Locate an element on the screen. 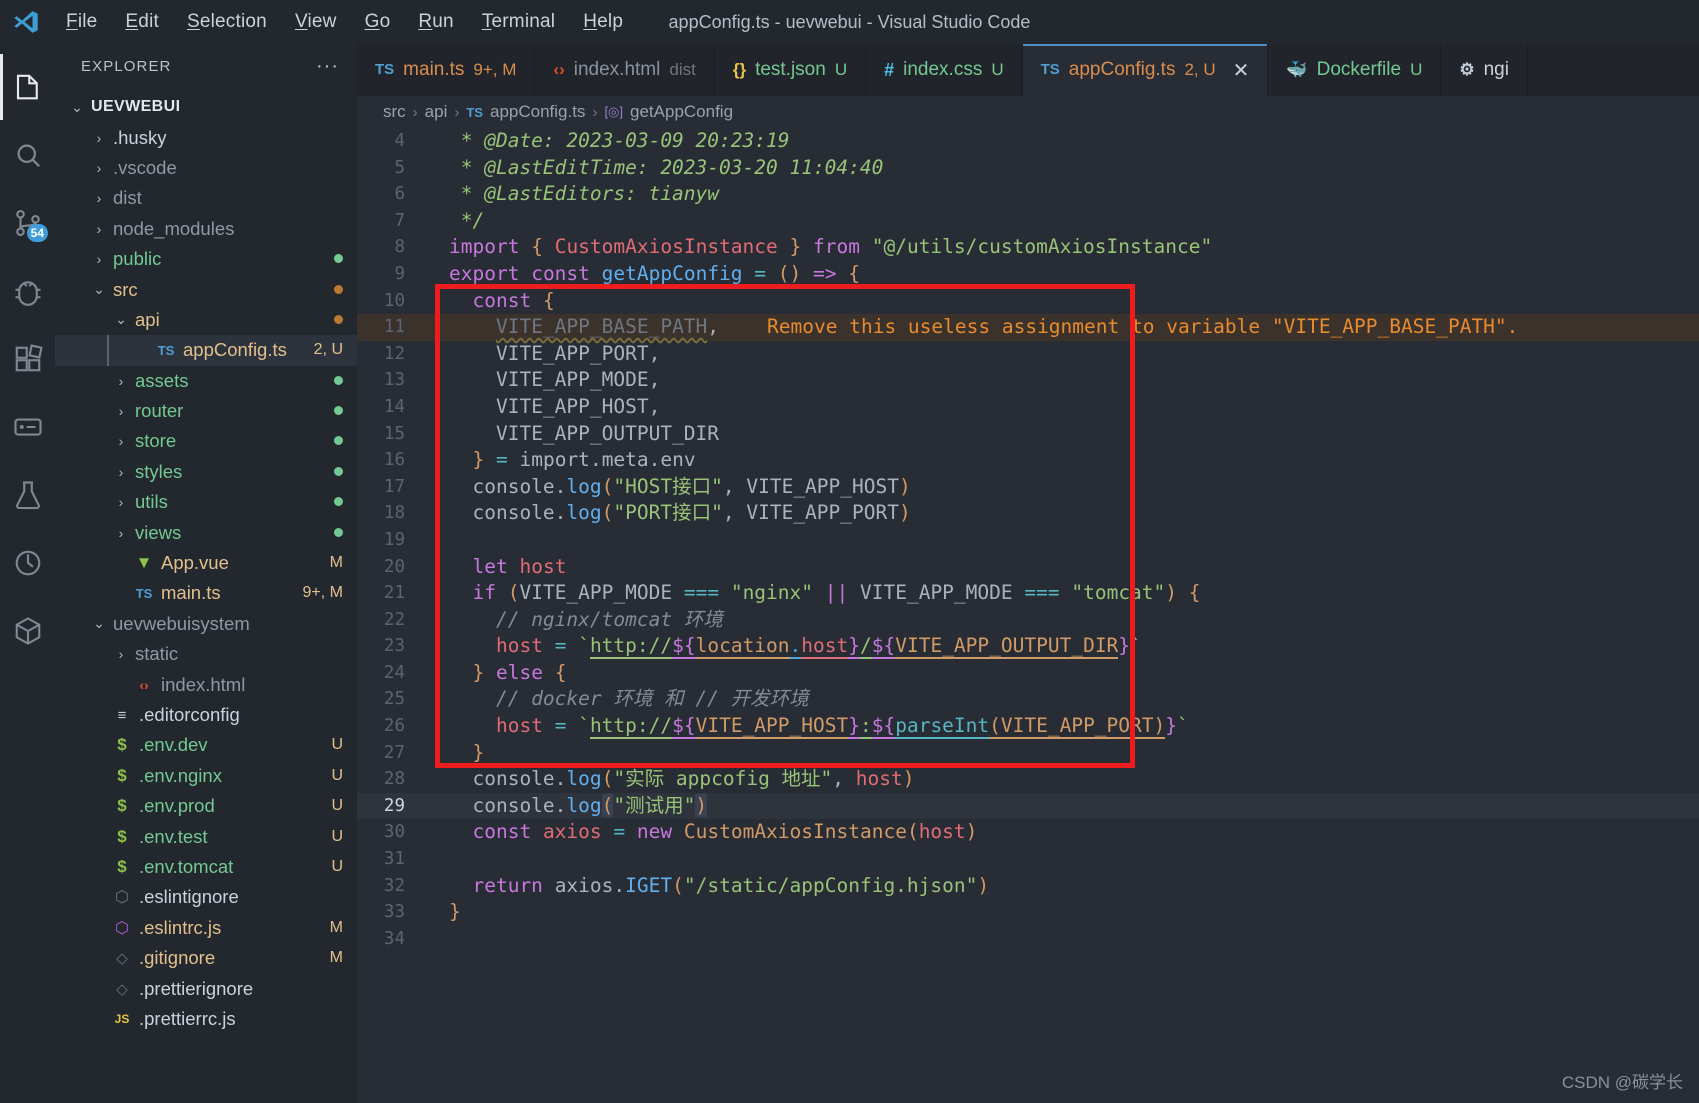 Image resolution: width=1699 pixels, height=1103 pixels. menu-item-run: Run is located at coordinates (435, 22).